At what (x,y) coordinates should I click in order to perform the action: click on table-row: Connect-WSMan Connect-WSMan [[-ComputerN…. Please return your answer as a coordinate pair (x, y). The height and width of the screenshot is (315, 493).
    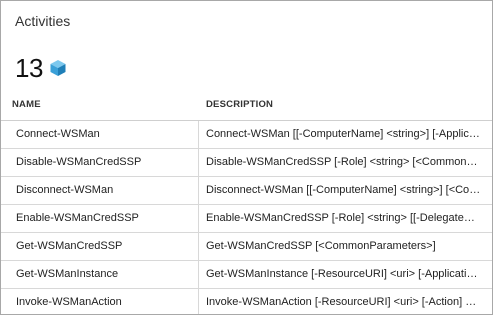
    Looking at the image, I should click on (246, 135).